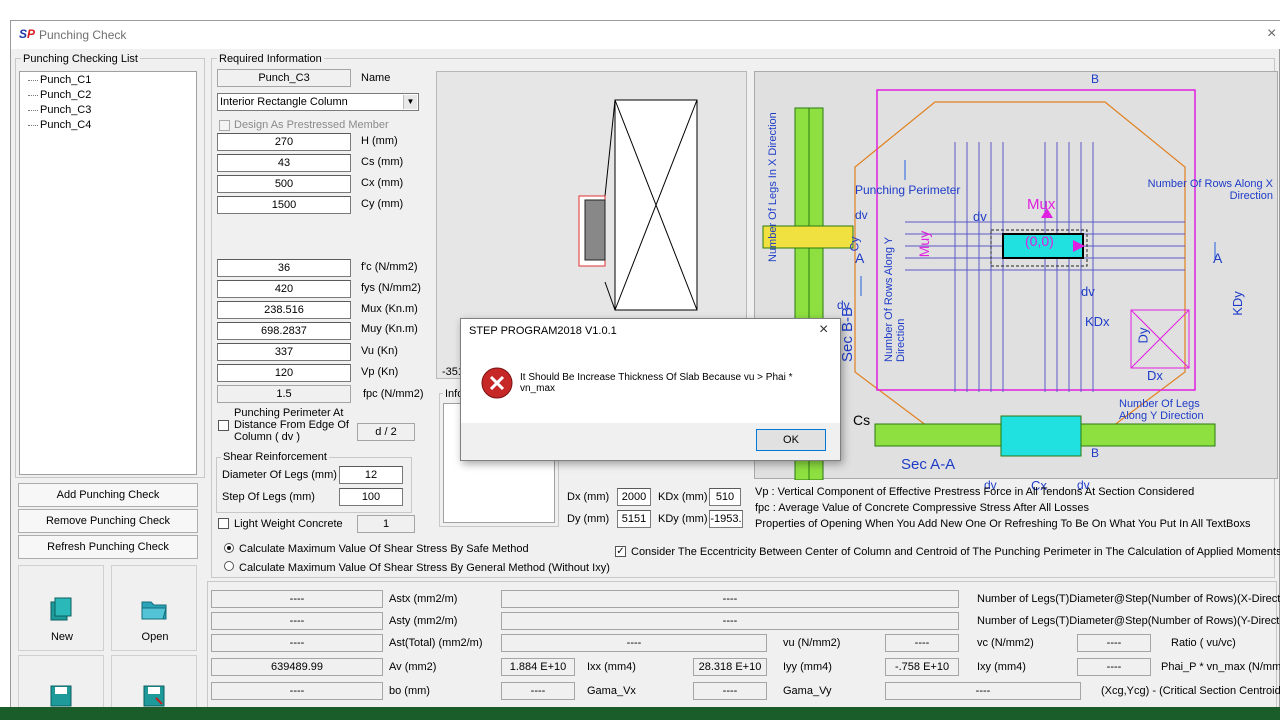 This screenshot has width=1280, height=720. Describe the element at coordinates (588, 519) in the screenshot. I see `dy-label: Dy (mm)` at that location.